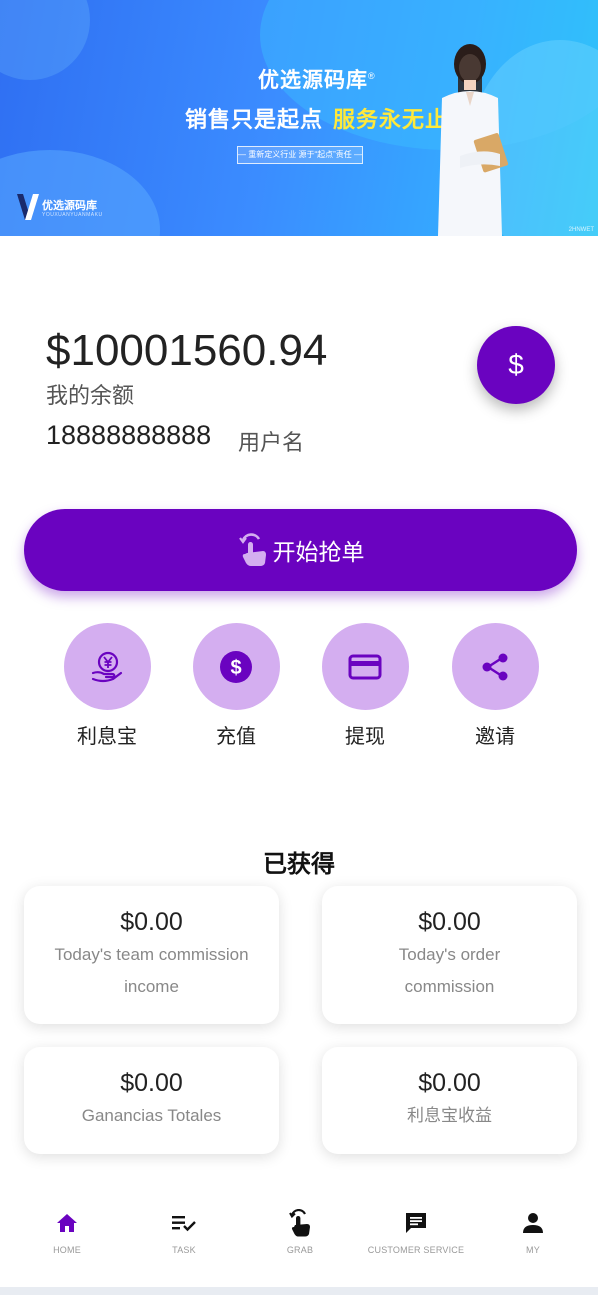  Describe the element at coordinates (107, 737) in the screenshot. I see `action-interest-label: 利息宝` at that location.